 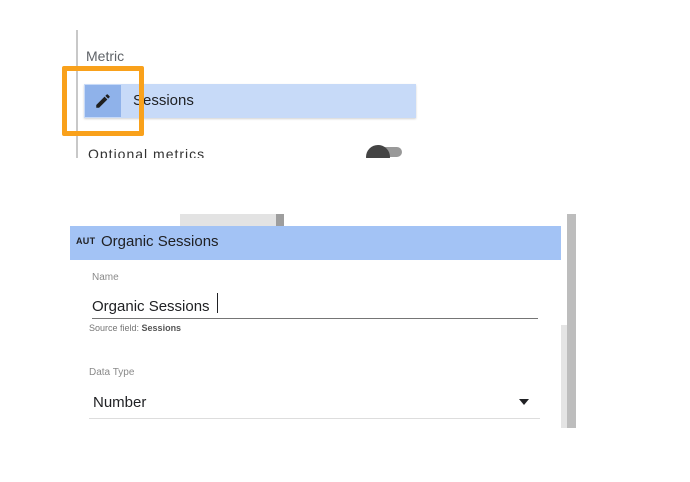 What do you see at coordinates (524, 402) in the screenshot?
I see `dropdown-arrow-icon` at bounding box center [524, 402].